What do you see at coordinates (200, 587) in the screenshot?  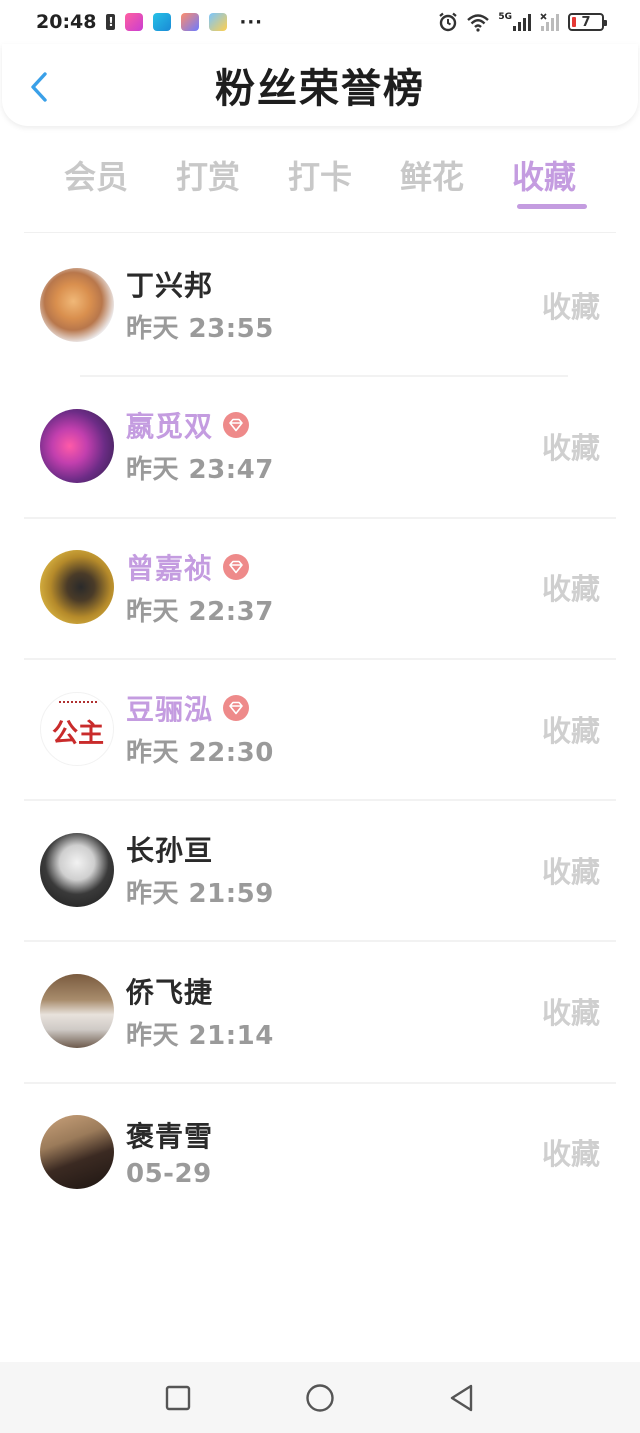 I see `item-info: 曾嘉祯 昨天 22:37` at bounding box center [200, 587].